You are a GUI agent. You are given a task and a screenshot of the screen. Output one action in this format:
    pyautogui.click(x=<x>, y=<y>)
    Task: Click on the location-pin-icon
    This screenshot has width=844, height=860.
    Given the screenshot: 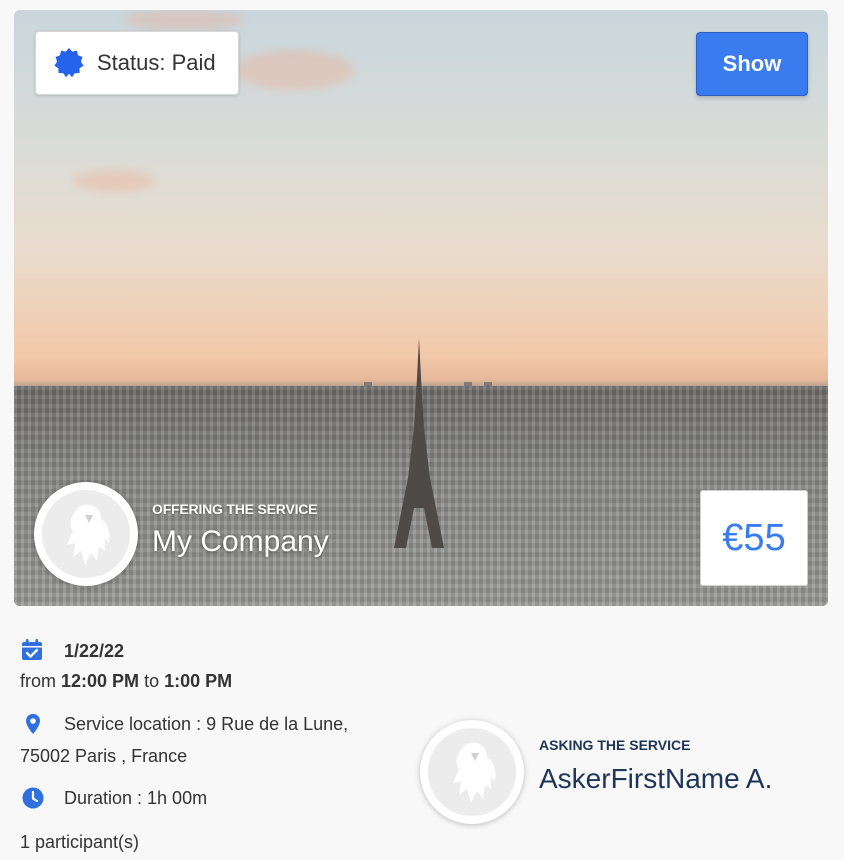 What is the action you would take?
    pyautogui.click(x=33, y=724)
    